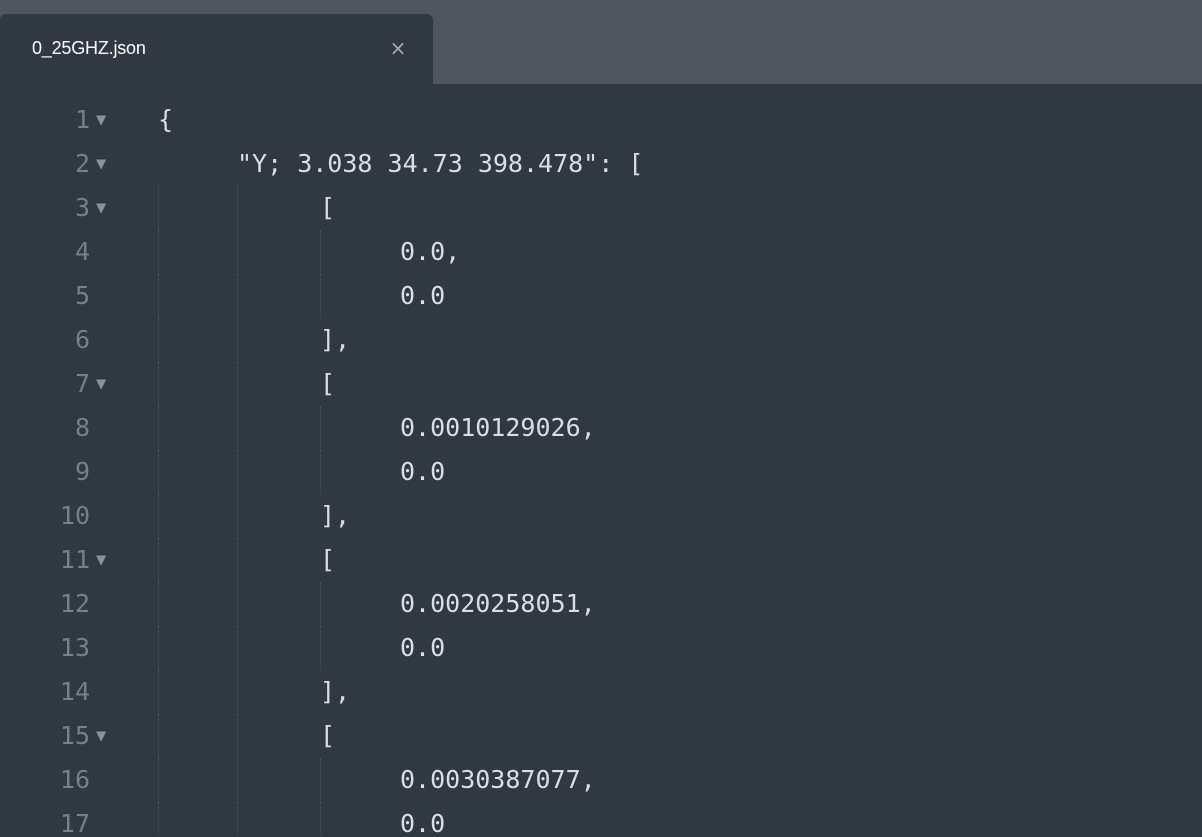  Describe the element at coordinates (82, 471) in the screenshot. I see `line-number: 9` at that location.